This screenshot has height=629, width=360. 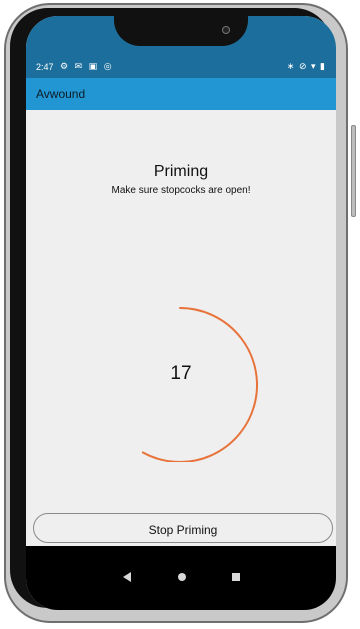 I want to click on settings-icon: ⚙, so click(x=65, y=66).